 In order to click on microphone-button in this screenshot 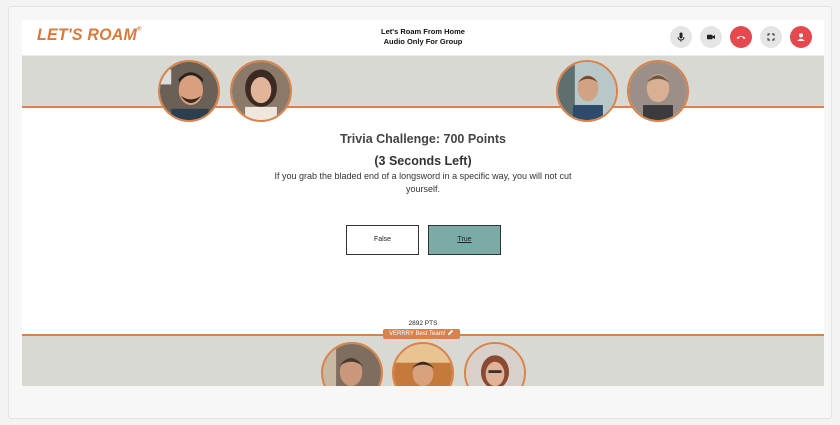, I will do `click(681, 37)`.